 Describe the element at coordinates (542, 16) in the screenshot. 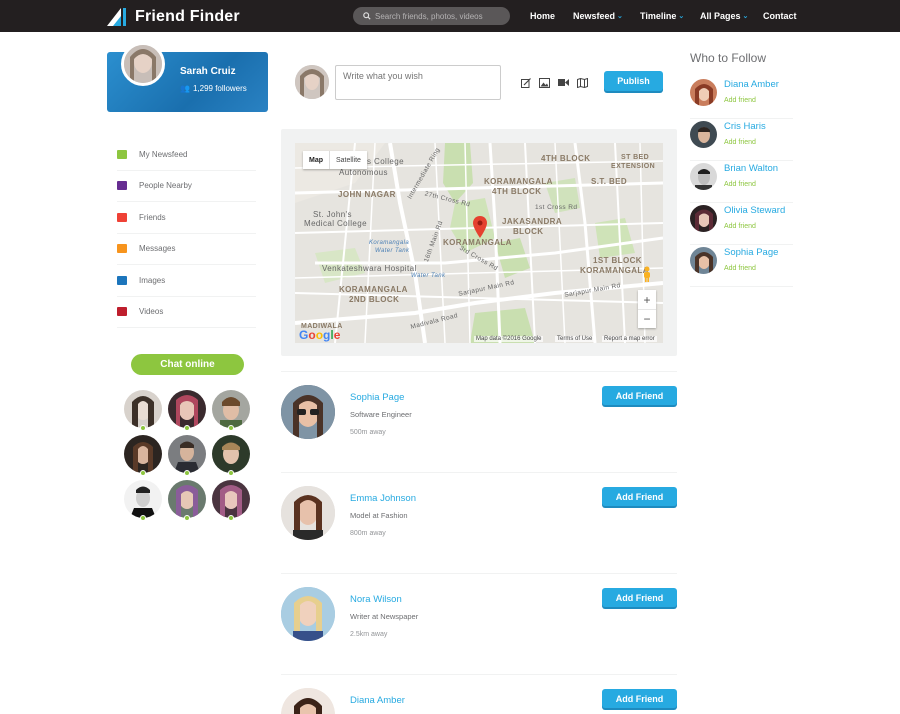

I see `nav-home: Home` at that location.